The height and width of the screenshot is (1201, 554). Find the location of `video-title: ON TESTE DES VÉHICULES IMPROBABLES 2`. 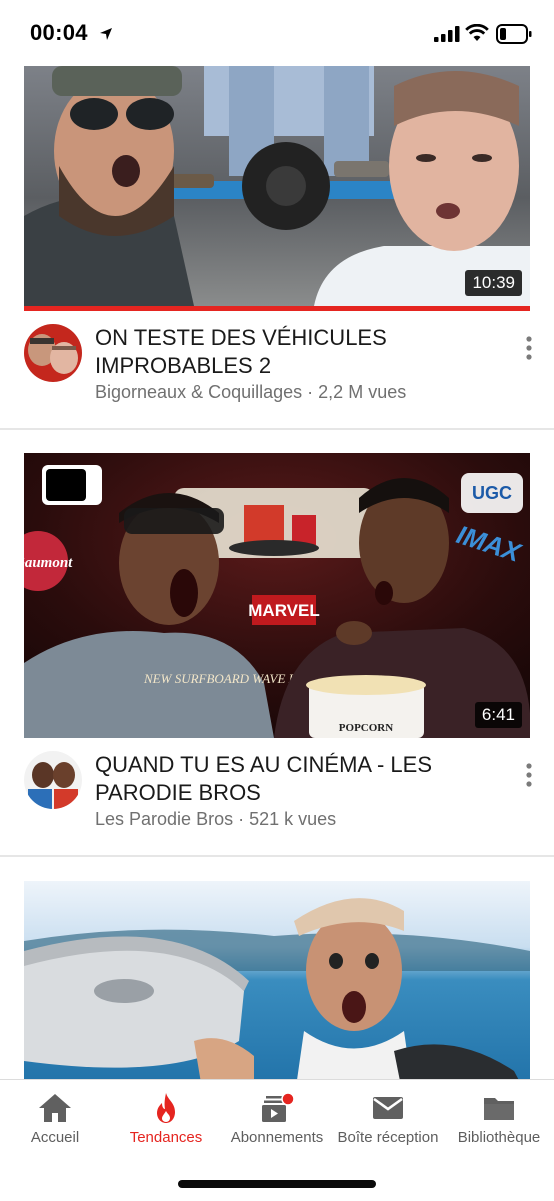

video-title: ON TESTE DES VÉHICULES IMPROBABLES 2 is located at coordinates (295, 352).